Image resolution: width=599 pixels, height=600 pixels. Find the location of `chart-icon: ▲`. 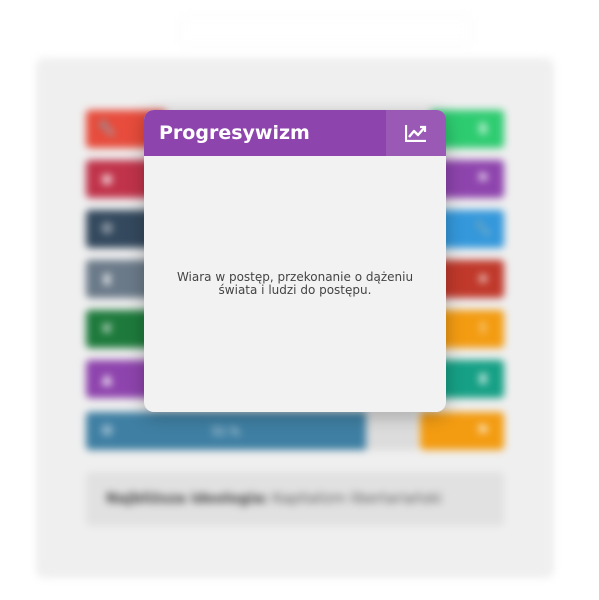

chart-icon: ▲ is located at coordinates (107, 379).